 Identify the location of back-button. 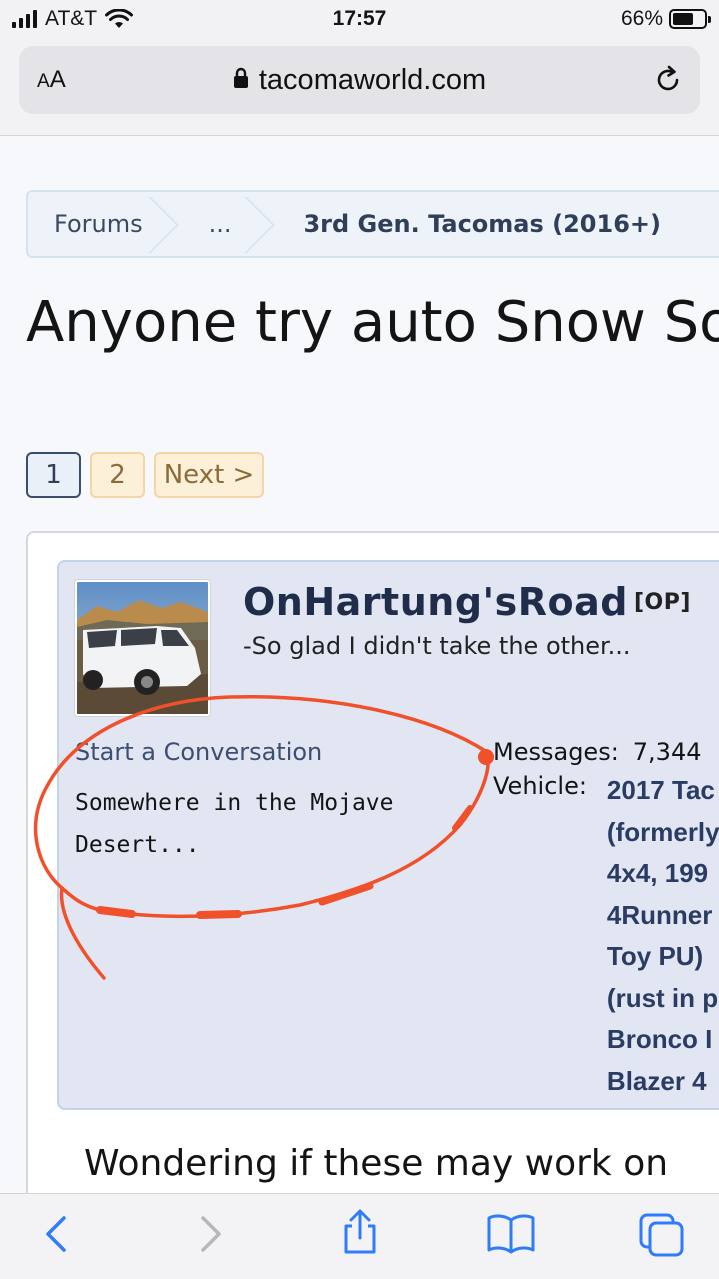
(57, 1234).